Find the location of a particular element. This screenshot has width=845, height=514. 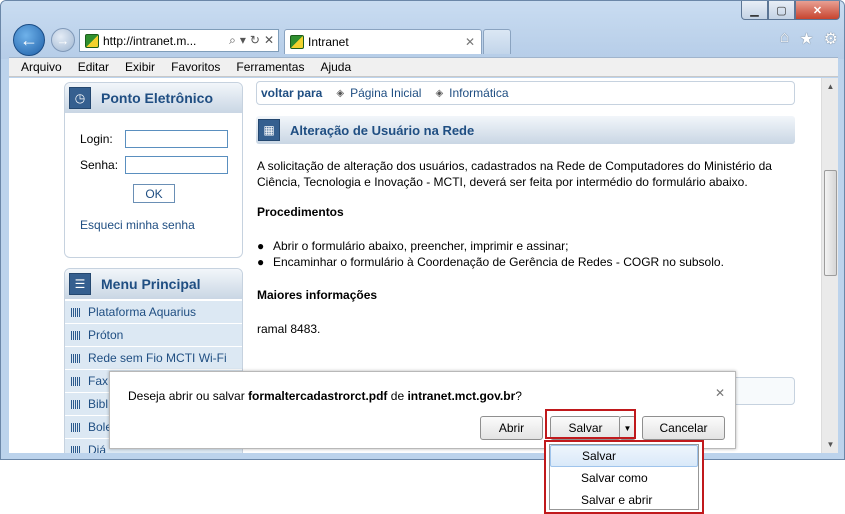

breadcrumb-informatica-link: Informática is located at coordinates (478, 93).